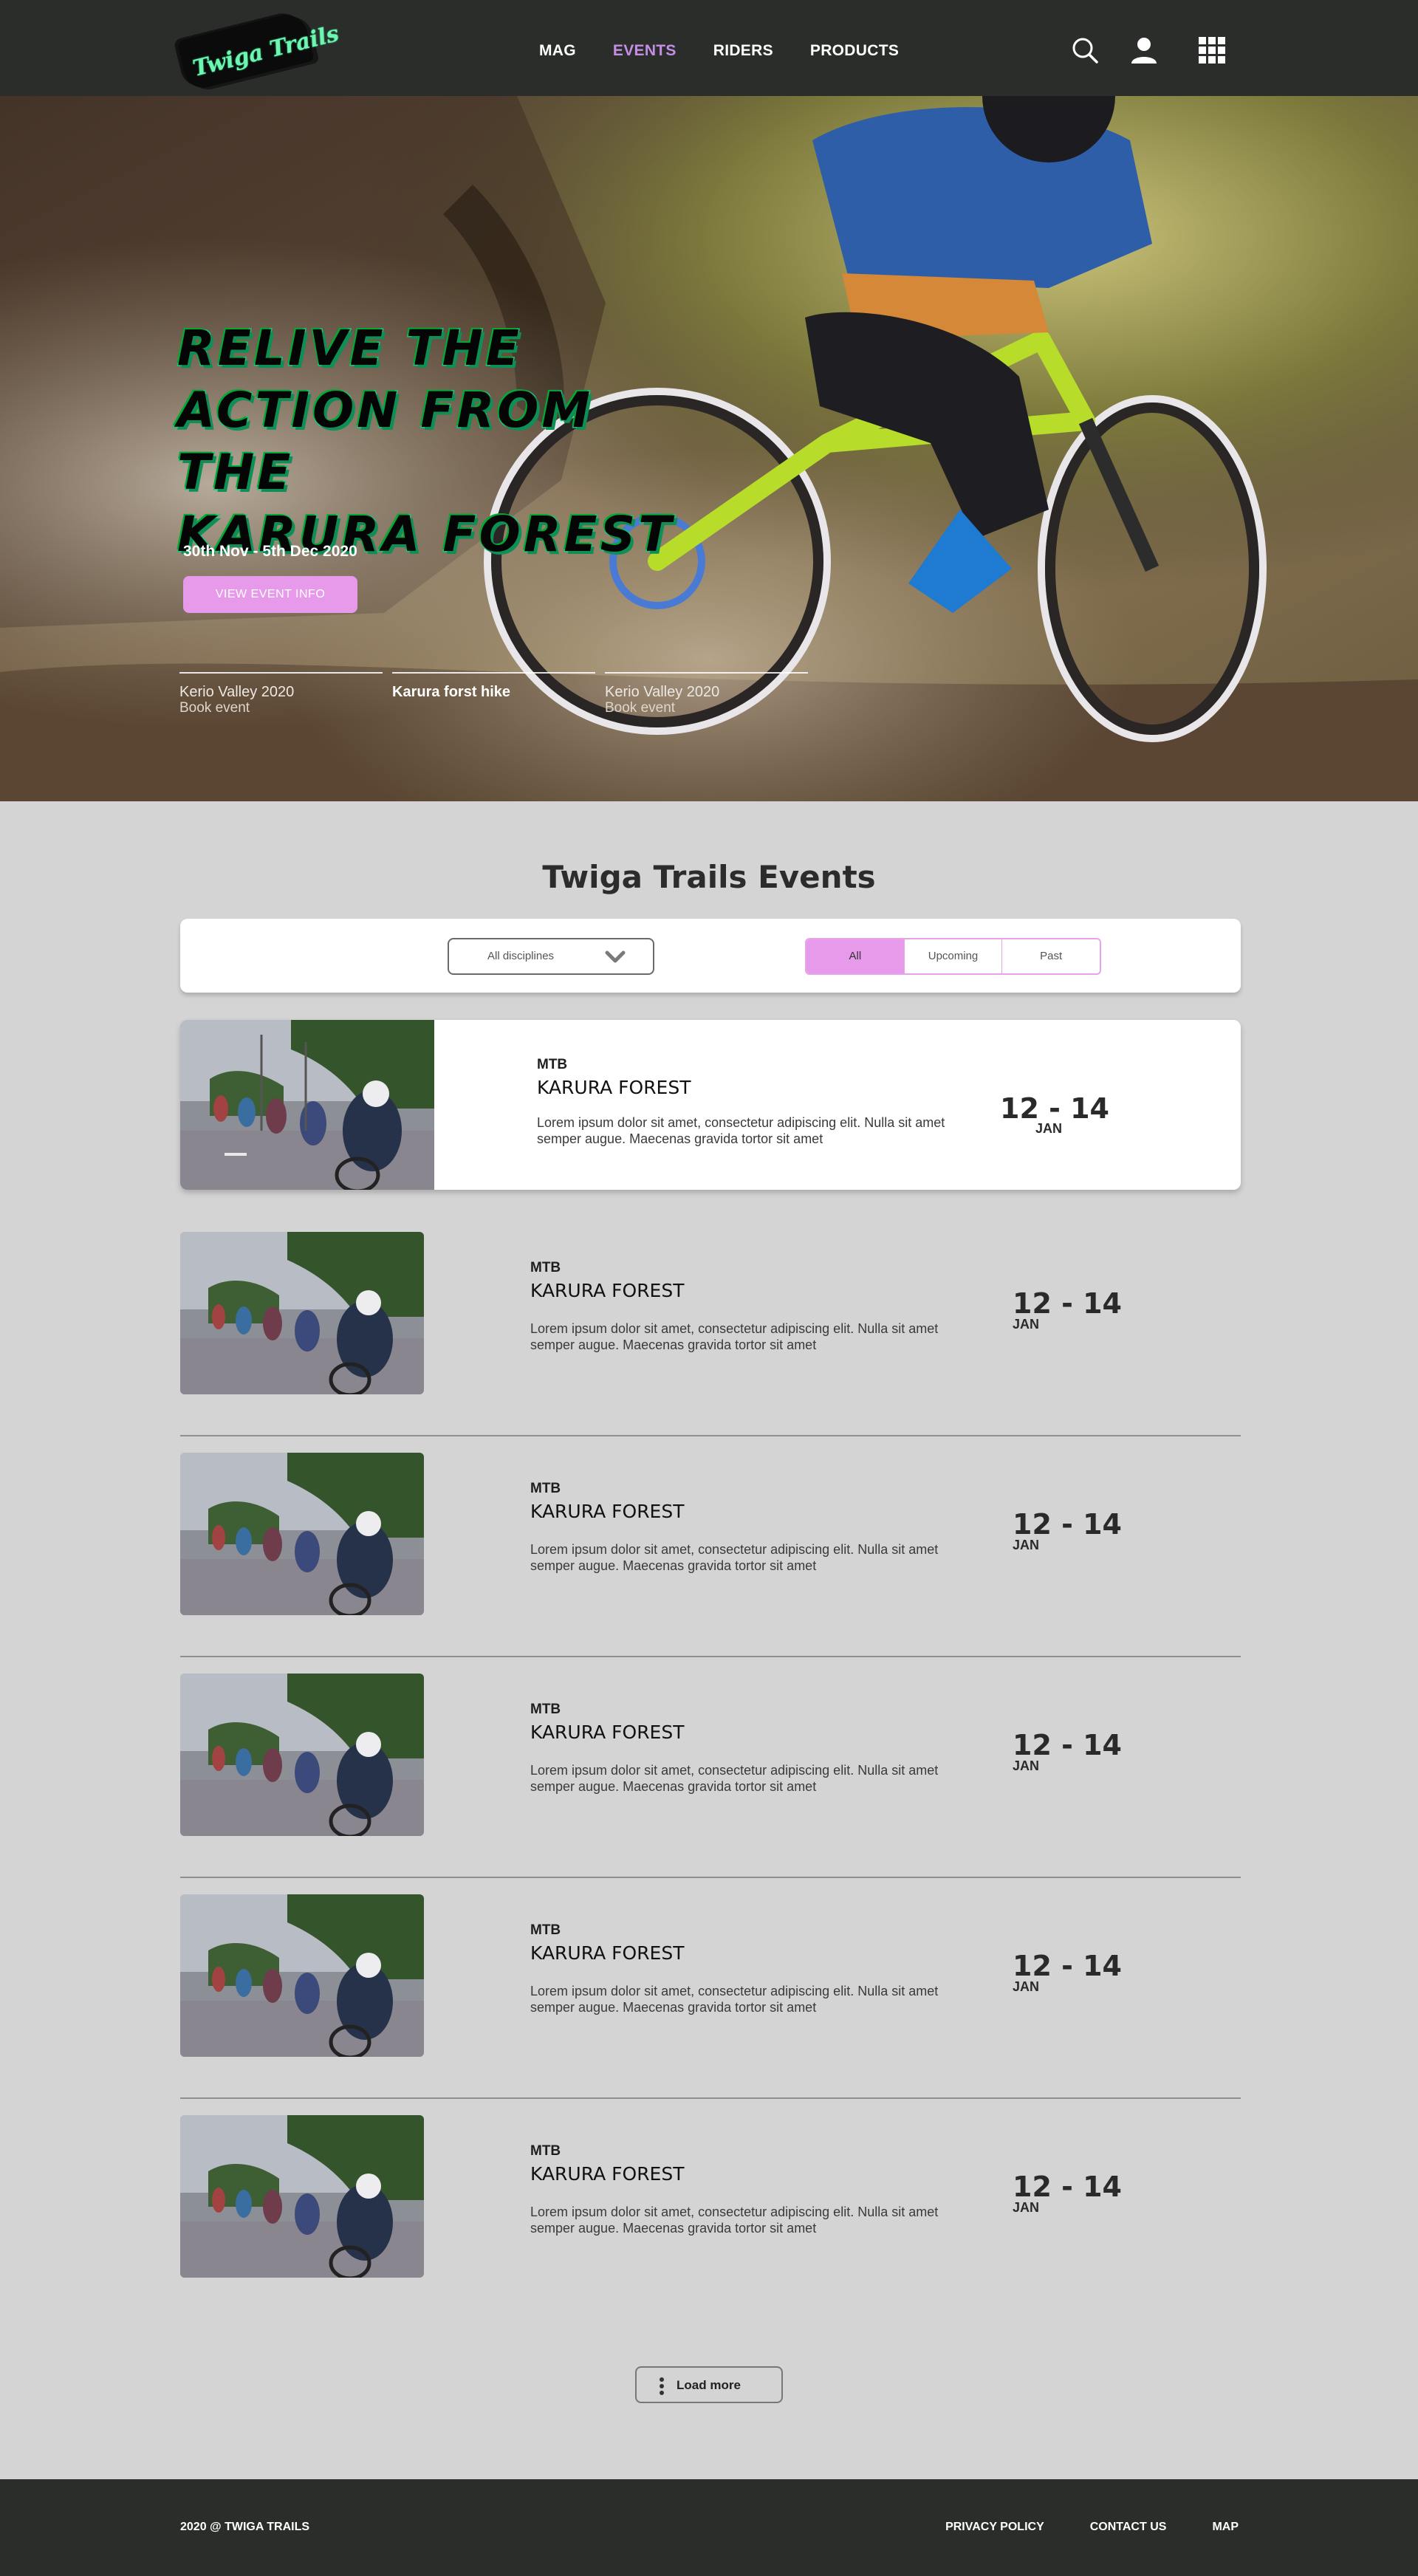 This screenshot has height=2576, width=1418. Describe the element at coordinates (259, 51) in the screenshot. I see `brand-logo: Twiga Trails` at that location.